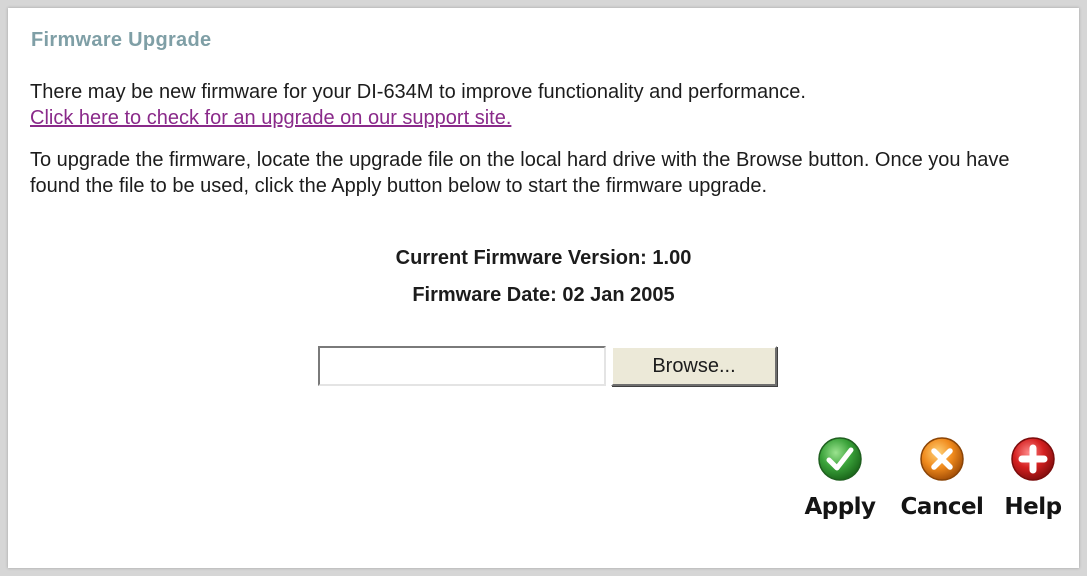 The height and width of the screenshot is (576, 1087). I want to click on checkmark-icon, so click(840, 459).